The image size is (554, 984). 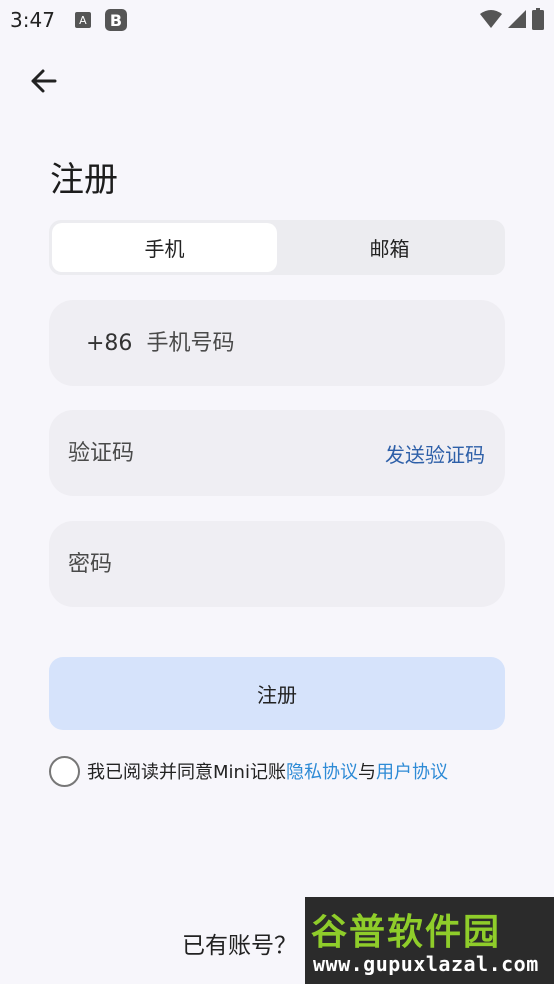 What do you see at coordinates (325, 343) in the screenshot?
I see `phone-input` at bounding box center [325, 343].